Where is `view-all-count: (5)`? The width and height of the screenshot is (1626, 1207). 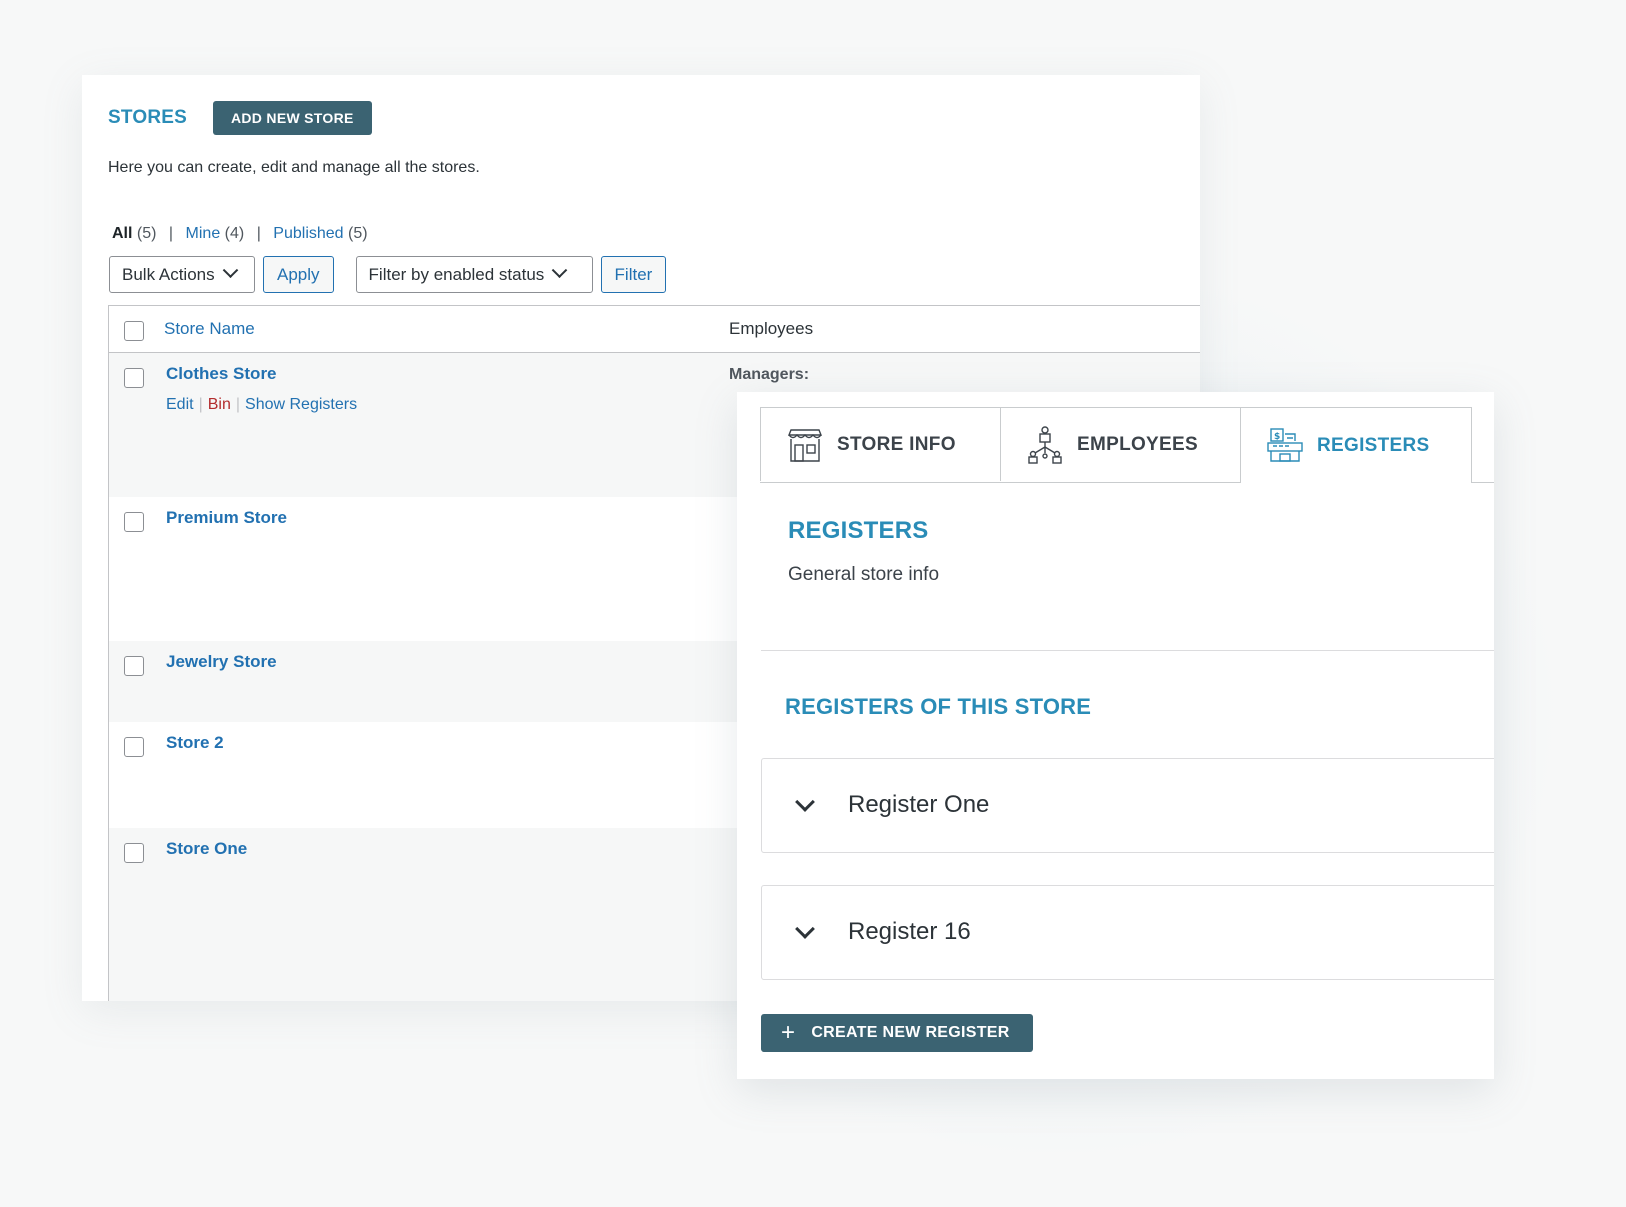 view-all-count: (5) is located at coordinates (146, 233).